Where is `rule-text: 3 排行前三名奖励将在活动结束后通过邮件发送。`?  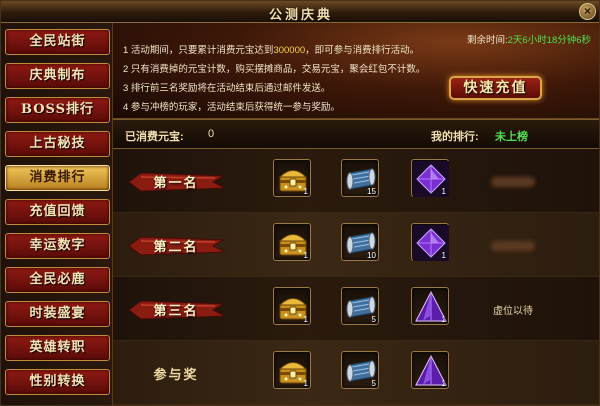
rule-text: 3 排行前三名奖励将在活动结束后通过邮件发送。 is located at coordinates (227, 88).